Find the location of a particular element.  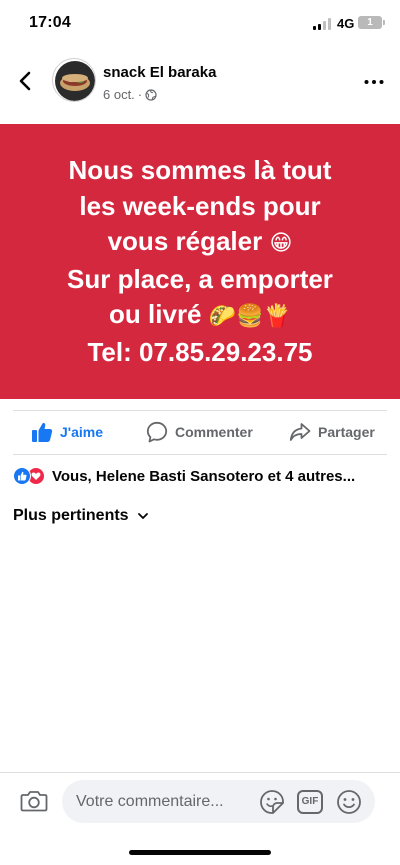

avatar-food-image is located at coordinates (75, 81).